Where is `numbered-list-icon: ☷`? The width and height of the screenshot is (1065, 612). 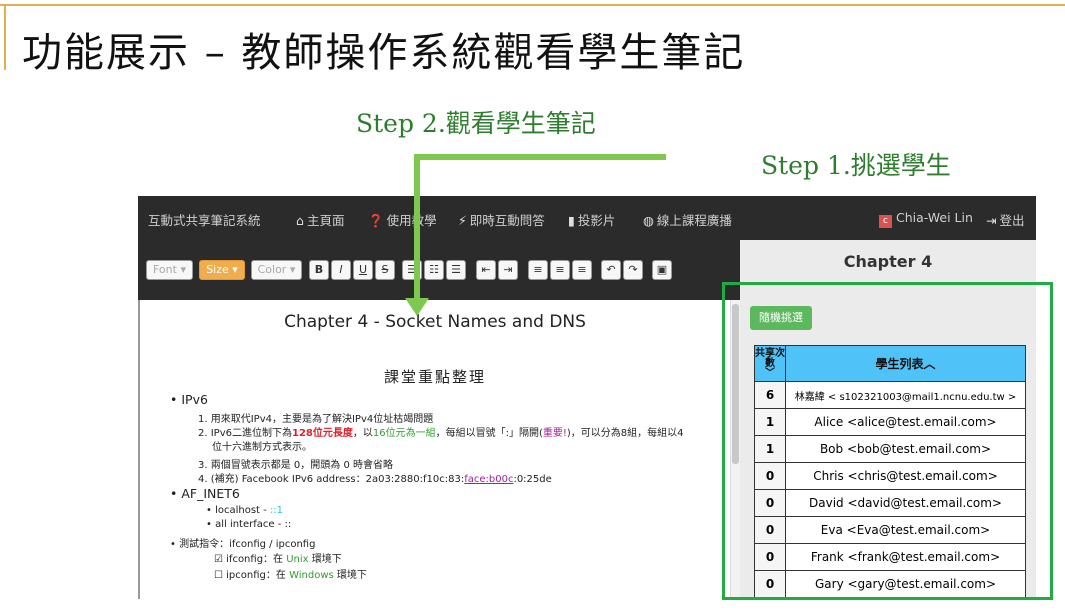
numbered-list-icon: ☷ is located at coordinates (434, 270).